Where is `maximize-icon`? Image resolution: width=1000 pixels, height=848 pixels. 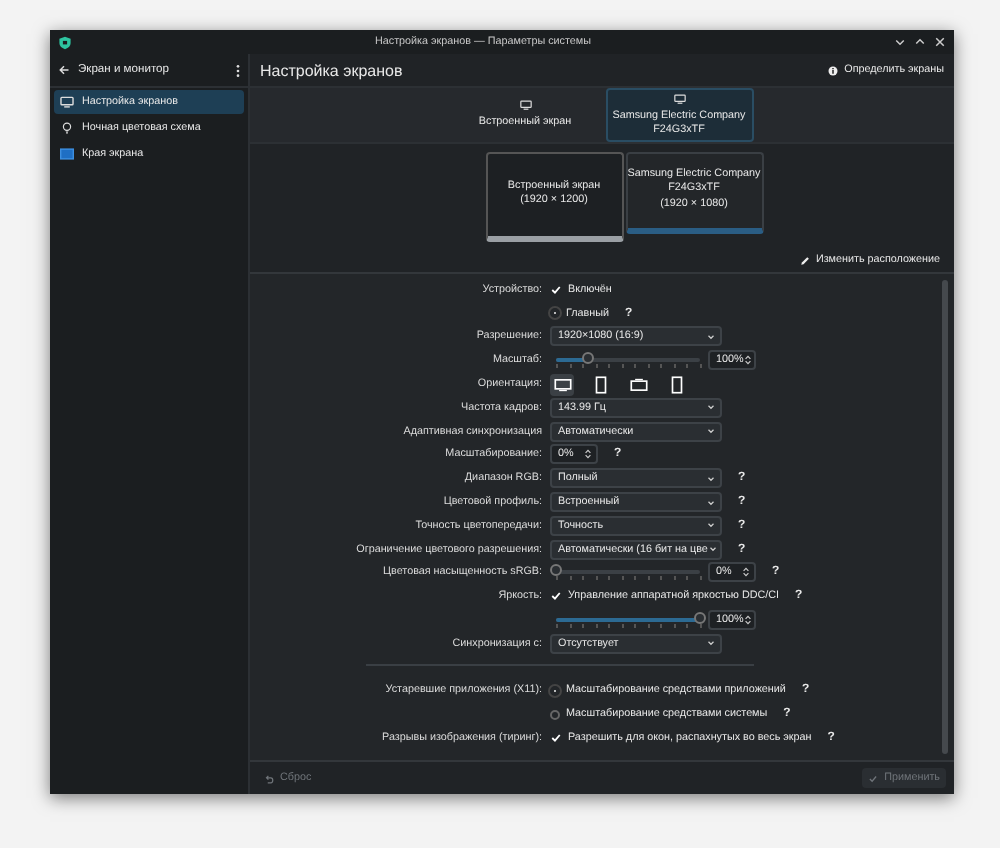 maximize-icon is located at coordinates (920, 42).